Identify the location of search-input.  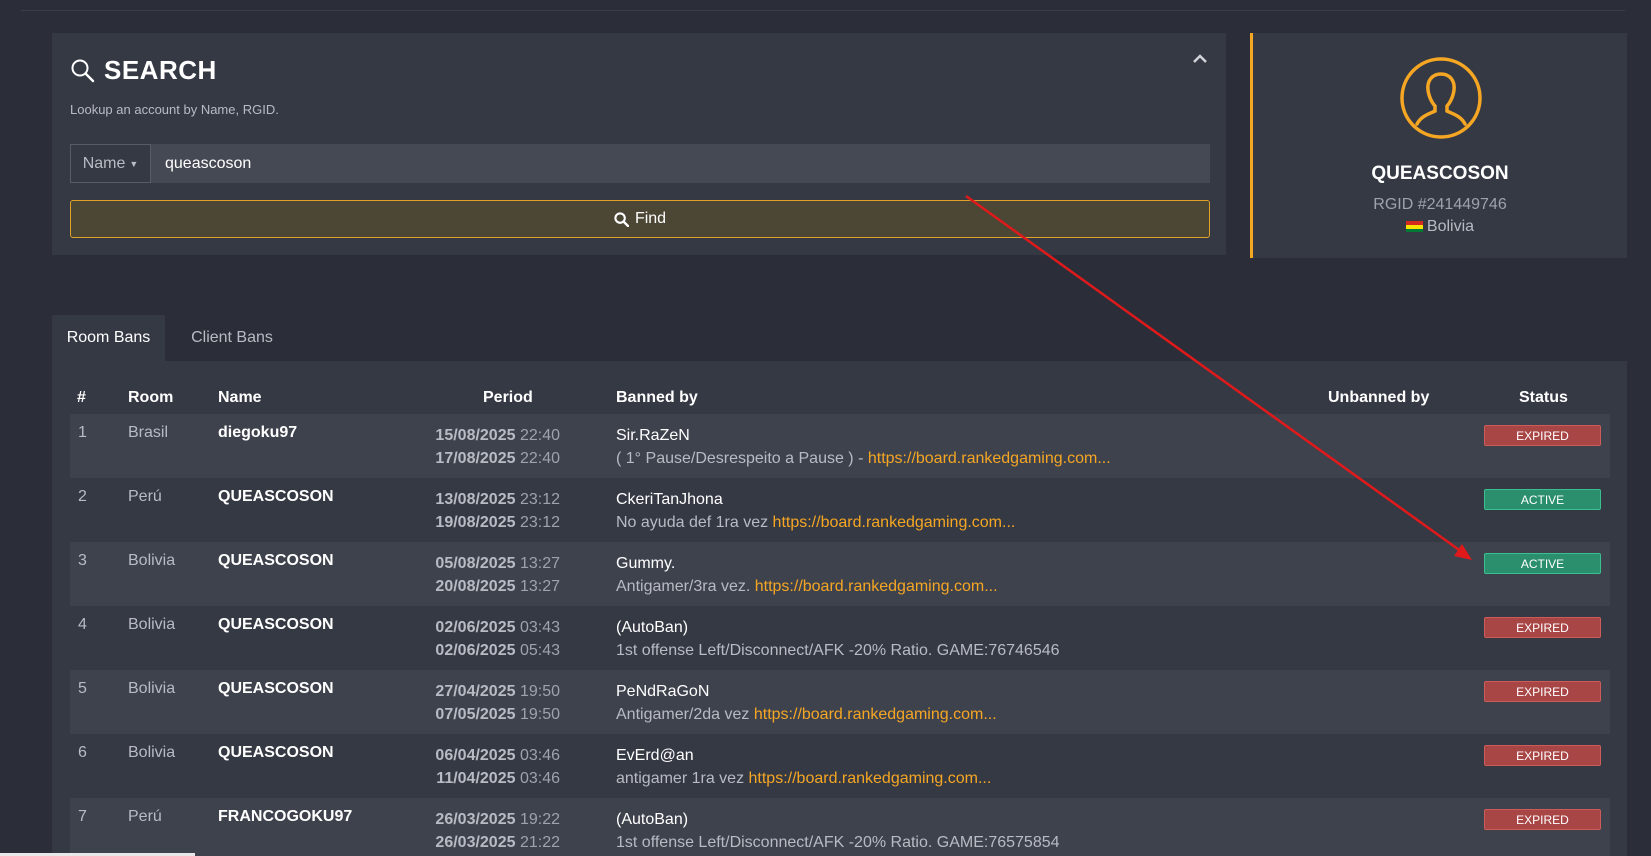
(680, 163).